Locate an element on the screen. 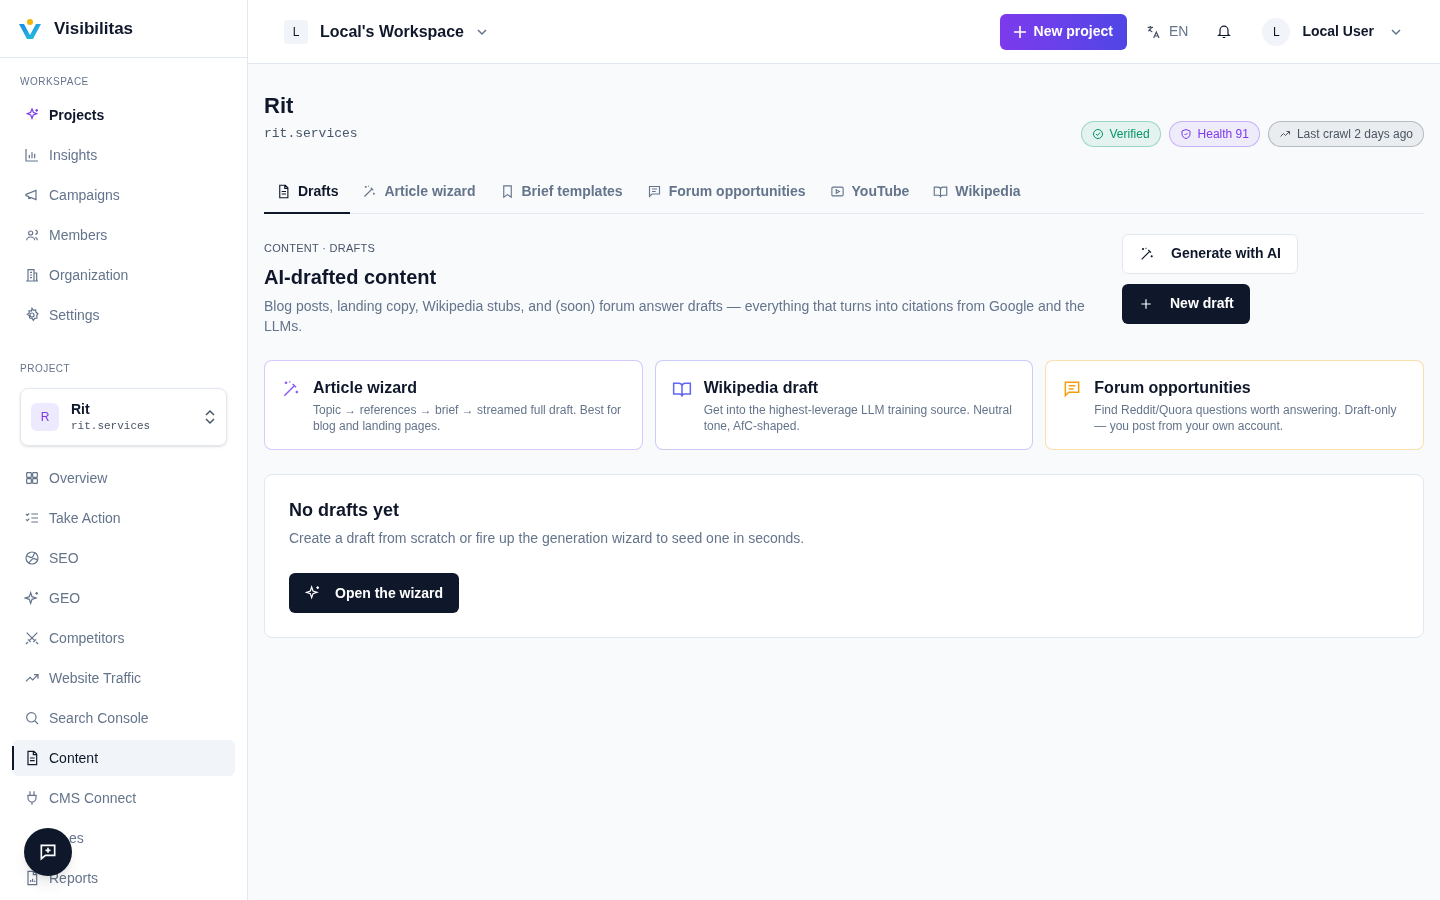 The image size is (1440, 900). feature-card: Article wizard Topic → references → brief → streamed full draft. Best for blog and landing pages. is located at coordinates (453, 405).